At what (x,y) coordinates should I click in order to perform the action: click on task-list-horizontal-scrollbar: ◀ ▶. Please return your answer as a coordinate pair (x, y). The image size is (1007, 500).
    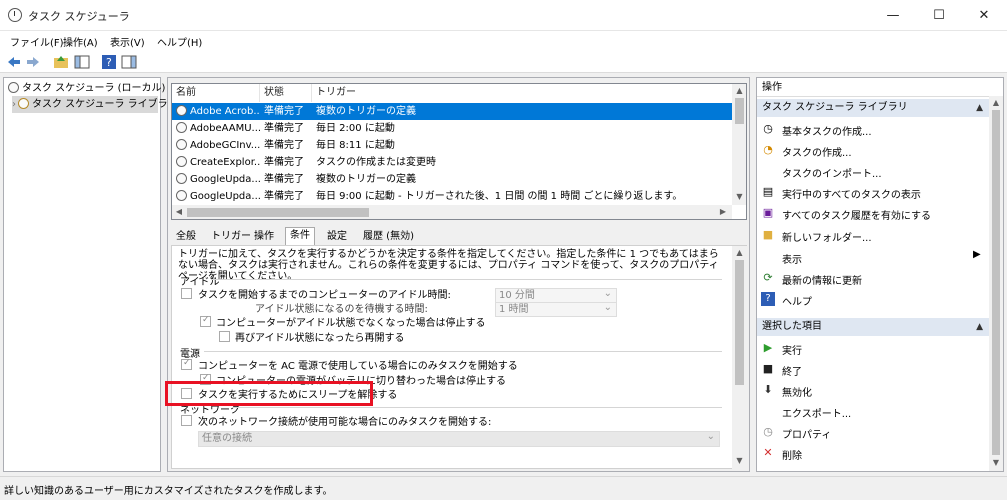
    Looking at the image, I should click on (452, 212).